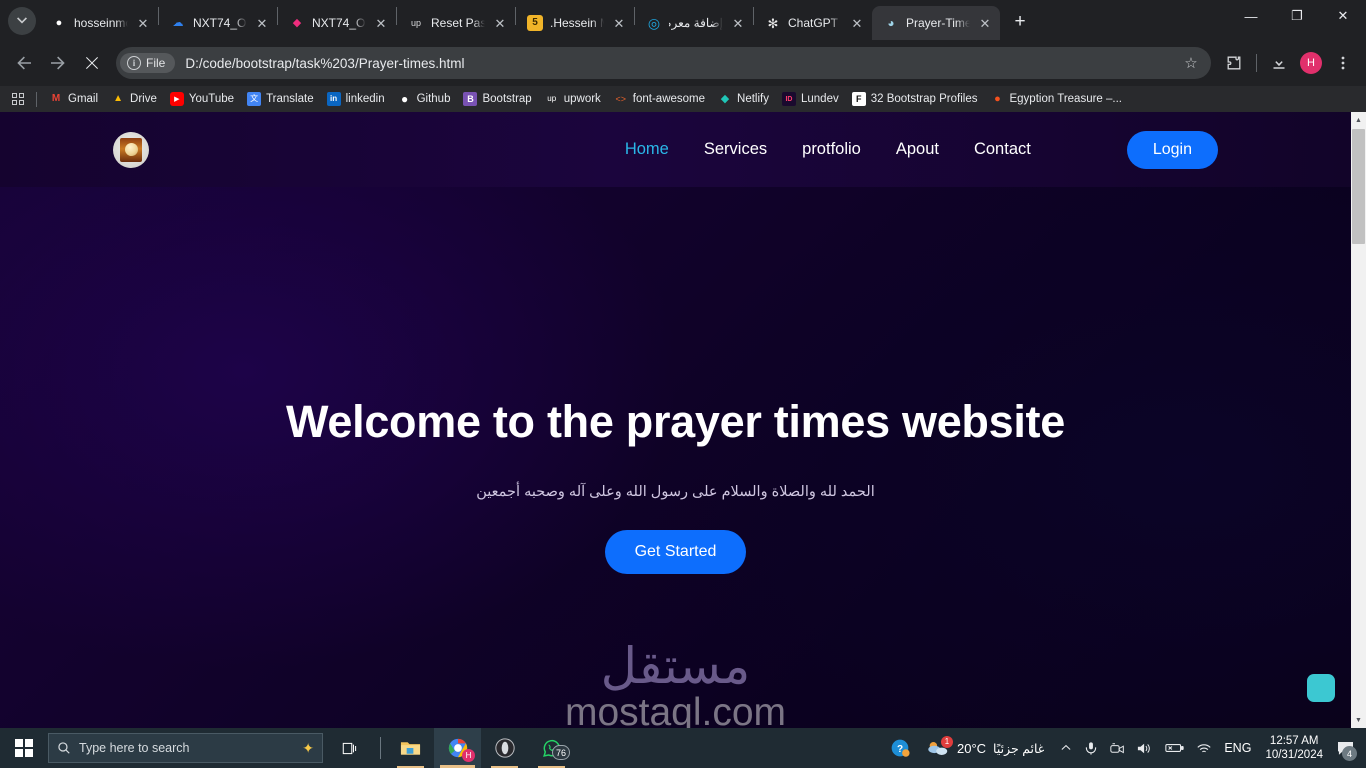  Describe the element at coordinates (58, 63) in the screenshot. I see `forward-button` at that location.